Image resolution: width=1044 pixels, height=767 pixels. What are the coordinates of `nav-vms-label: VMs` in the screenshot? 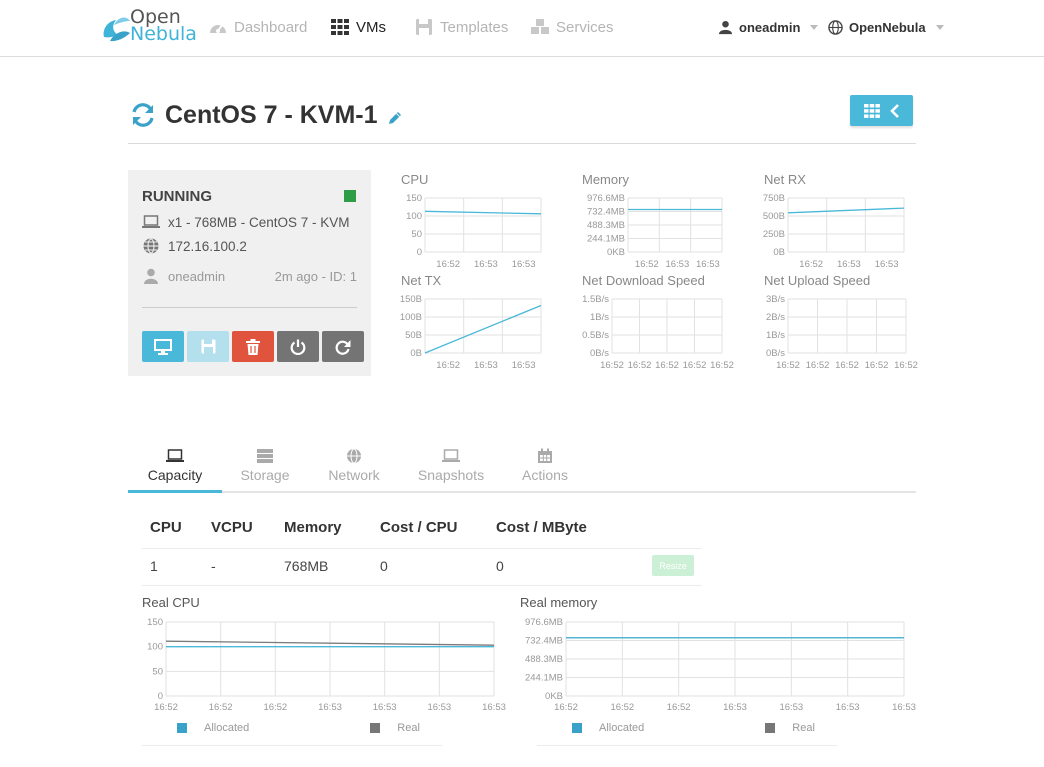 It's located at (371, 27).